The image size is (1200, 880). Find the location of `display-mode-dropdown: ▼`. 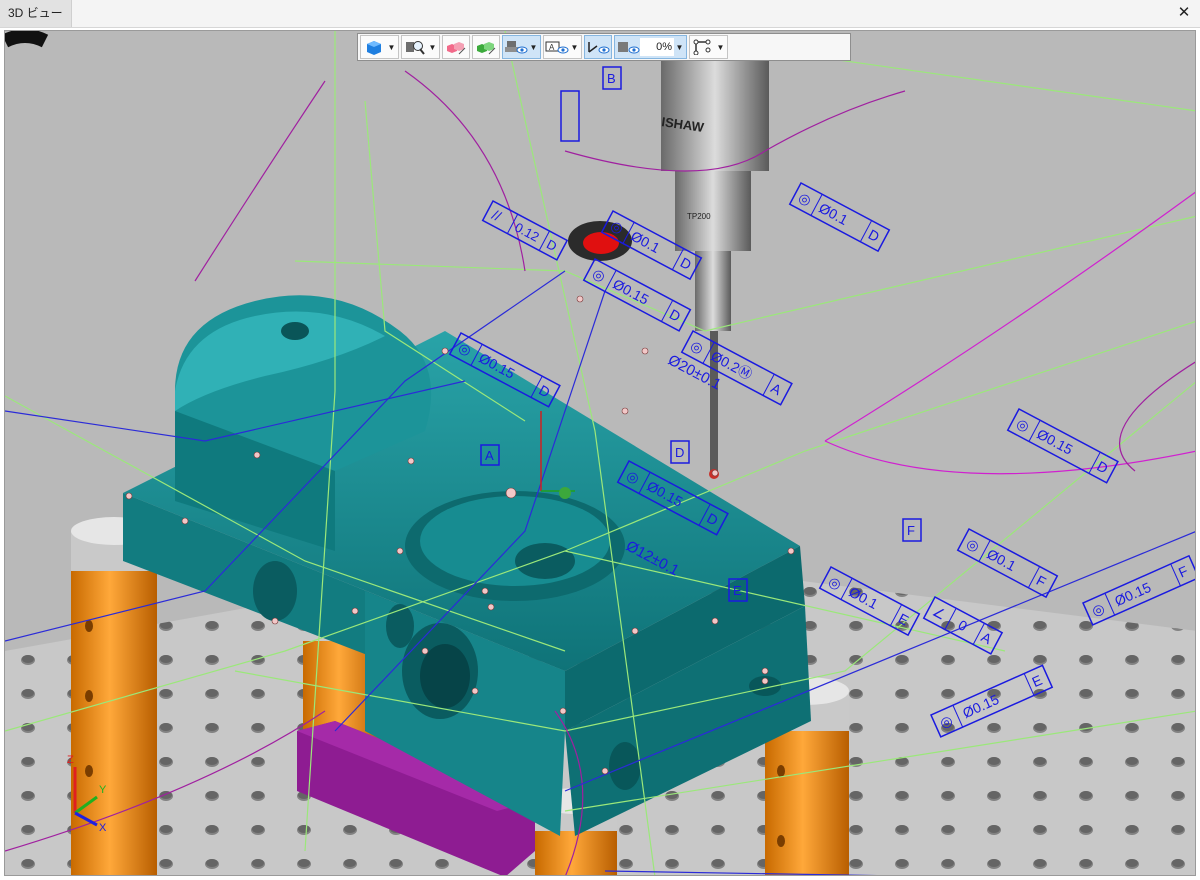

display-mode-dropdown: ▼ is located at coordinates (391, 47).